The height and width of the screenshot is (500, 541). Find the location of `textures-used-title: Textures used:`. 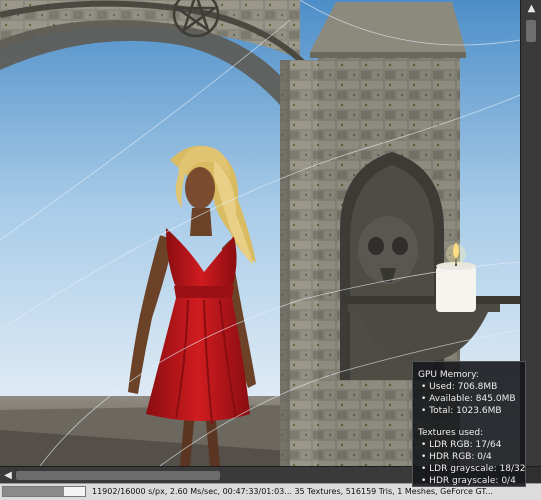

textures-used-title: Textures used: is located at coordinates (451, 433).